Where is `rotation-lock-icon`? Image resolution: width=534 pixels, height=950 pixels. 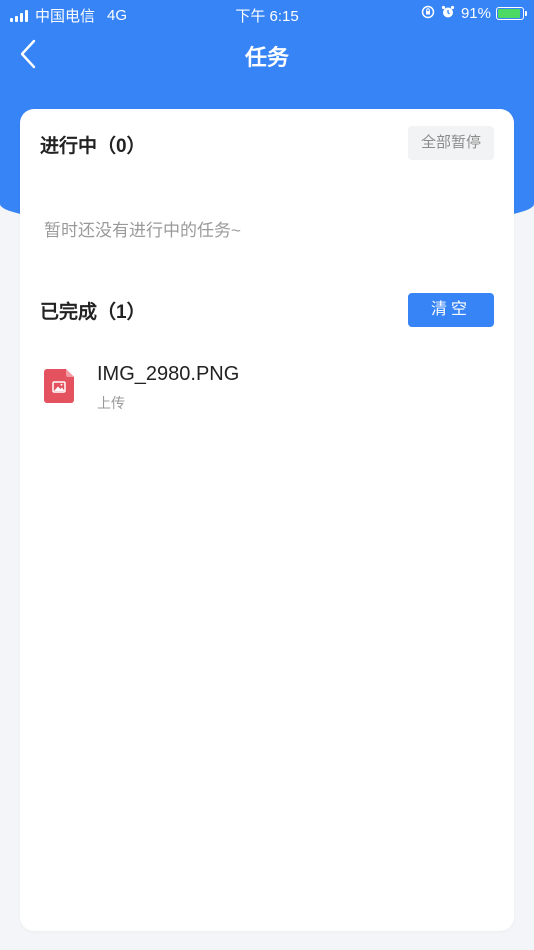 rotation-lock-icon is located at coordinates (428, 13).